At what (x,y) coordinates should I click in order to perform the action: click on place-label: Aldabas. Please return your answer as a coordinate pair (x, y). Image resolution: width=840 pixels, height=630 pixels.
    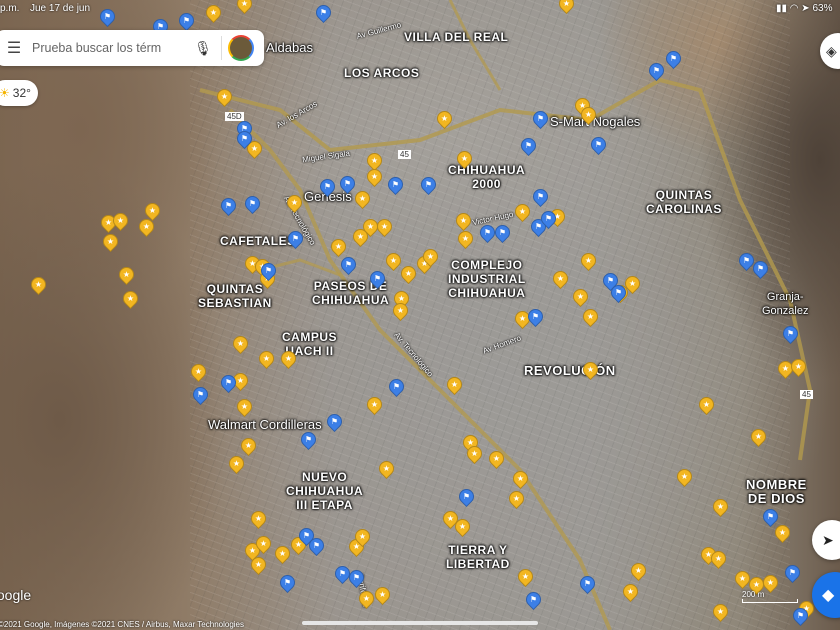
    Looking at the image, I should click on (289, 48).